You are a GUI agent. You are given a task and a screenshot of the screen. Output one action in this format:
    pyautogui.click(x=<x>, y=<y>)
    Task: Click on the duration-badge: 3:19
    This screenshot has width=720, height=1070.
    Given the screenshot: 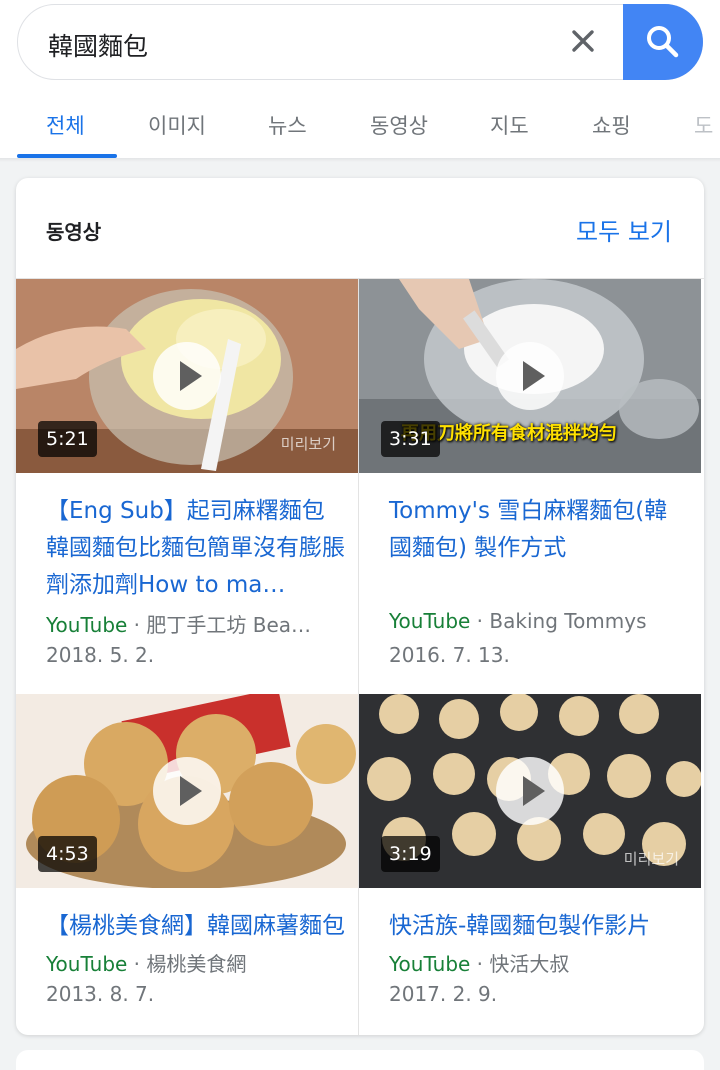 What is the action you would take?
    pyautogui.click(x=410, y=854)
    